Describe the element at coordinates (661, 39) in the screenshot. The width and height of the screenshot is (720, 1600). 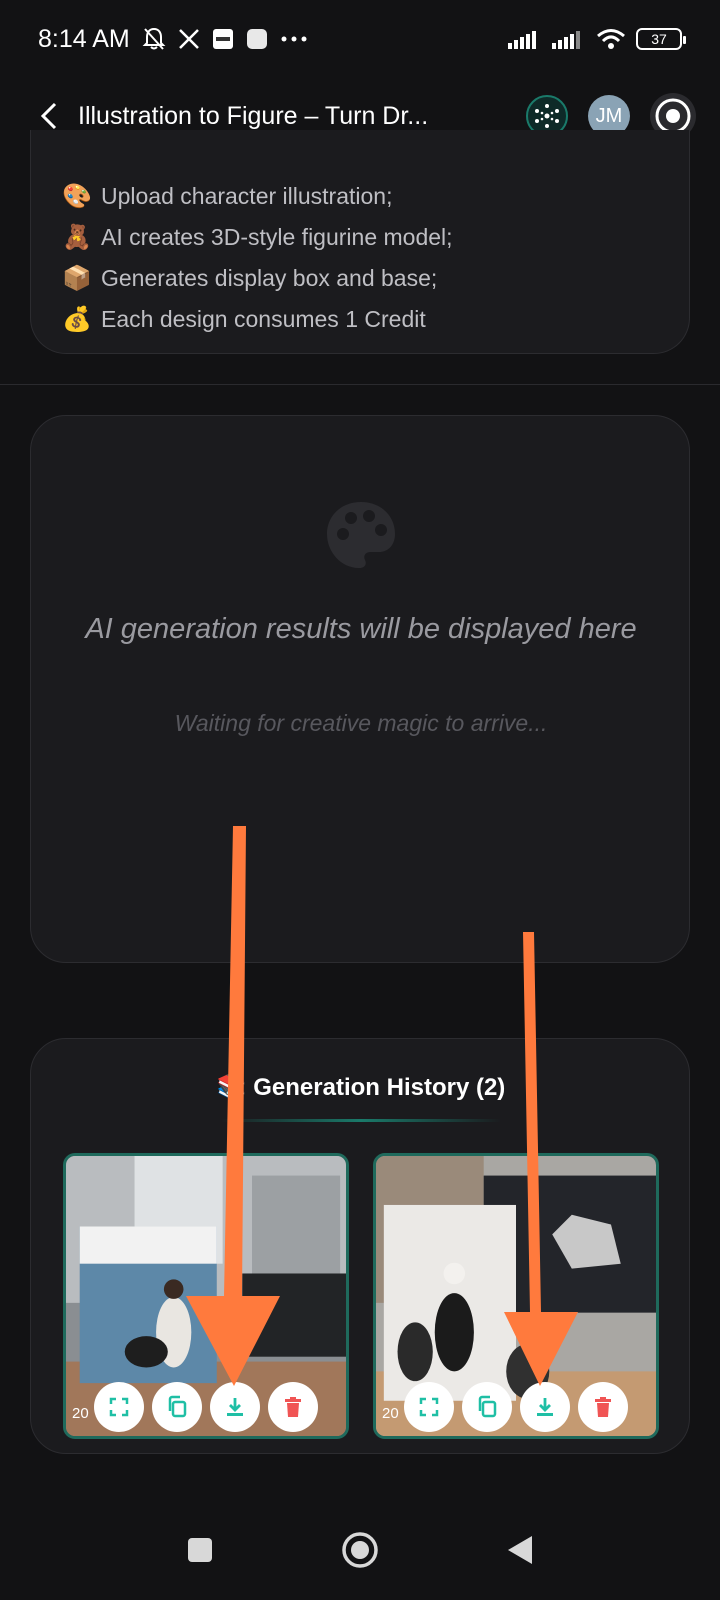
I see `battery-indicator: 37` at that location.